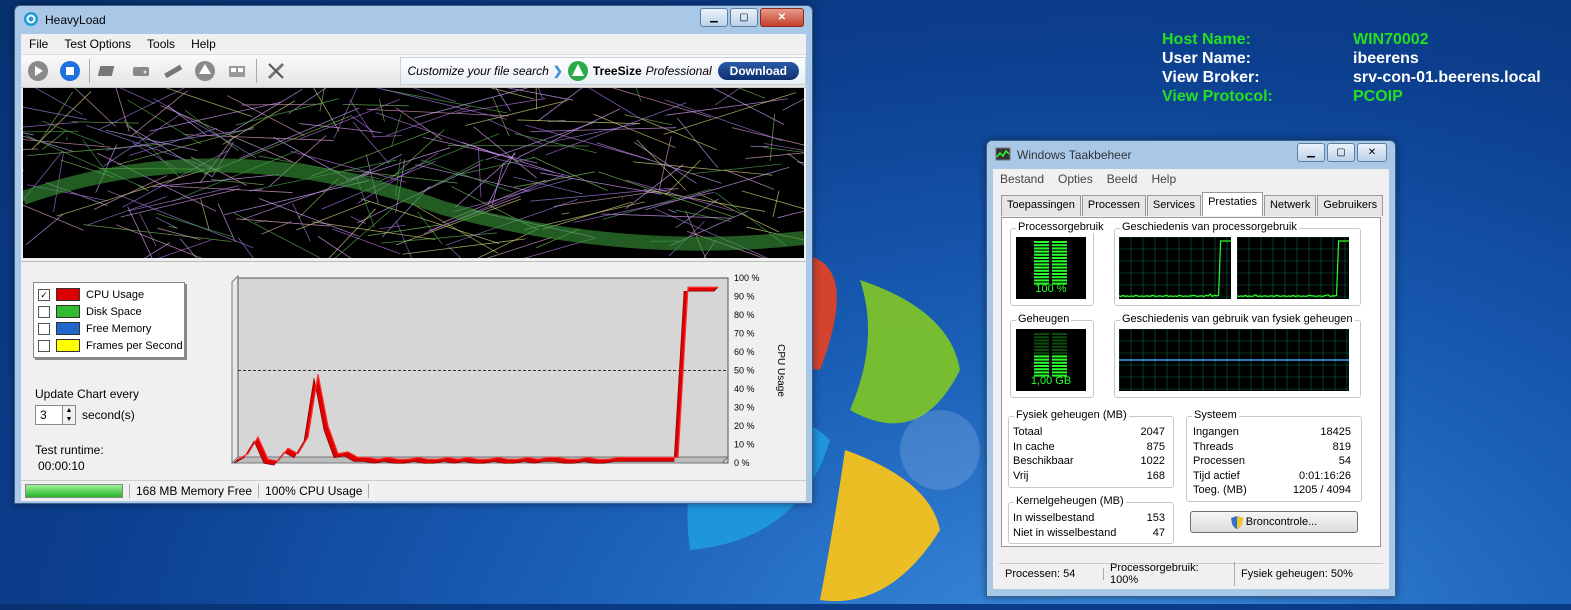  What do you see at coordinates (758, 71) in the screenshot?
I see `download-button: Download` at bounding box center [758, 71].